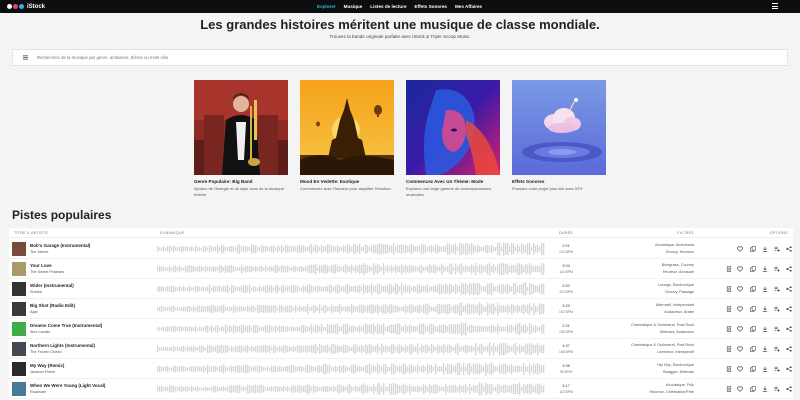 Image resolution: width=800 pixels, height=400 pixels. What do you see at coordinates (431, 6) in the screenshot?
I see `nav-effets-sonores: Effets Sonores` at bounding box center [431, 6].